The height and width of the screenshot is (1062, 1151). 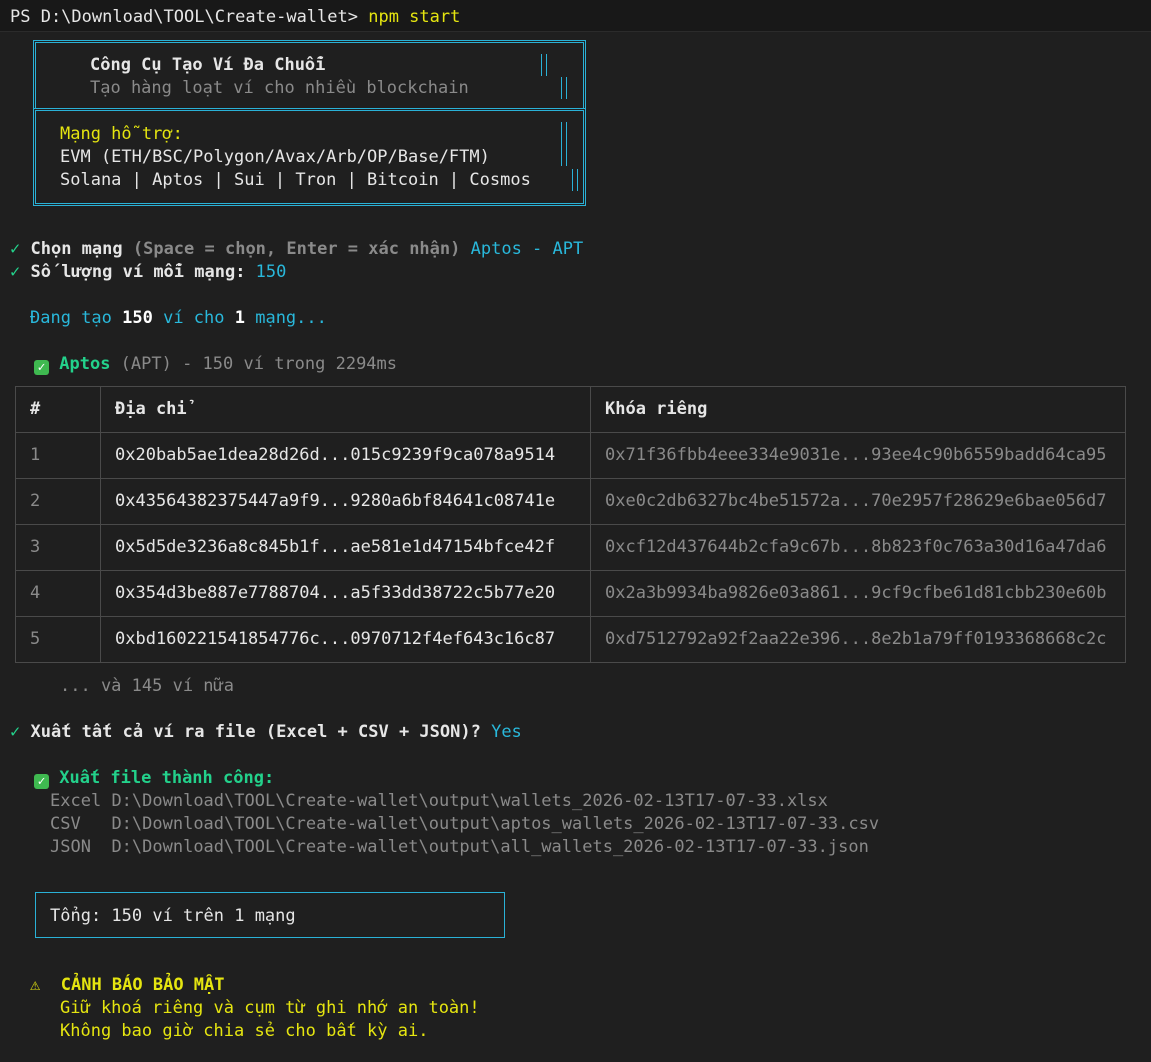 I want to click on banner-subtitle: Tạo hàng loạt ví cho nhiều blockchain, so click(x=279, y=88).